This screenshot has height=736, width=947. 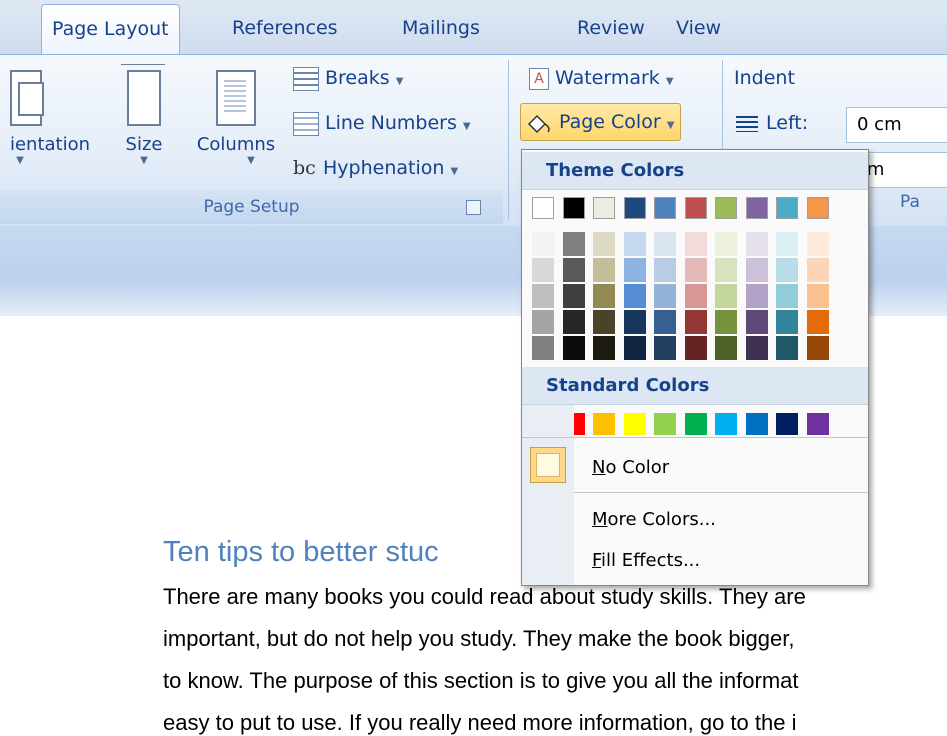 I want to click on size-button: Size ▼, so click(x=144, y=115).